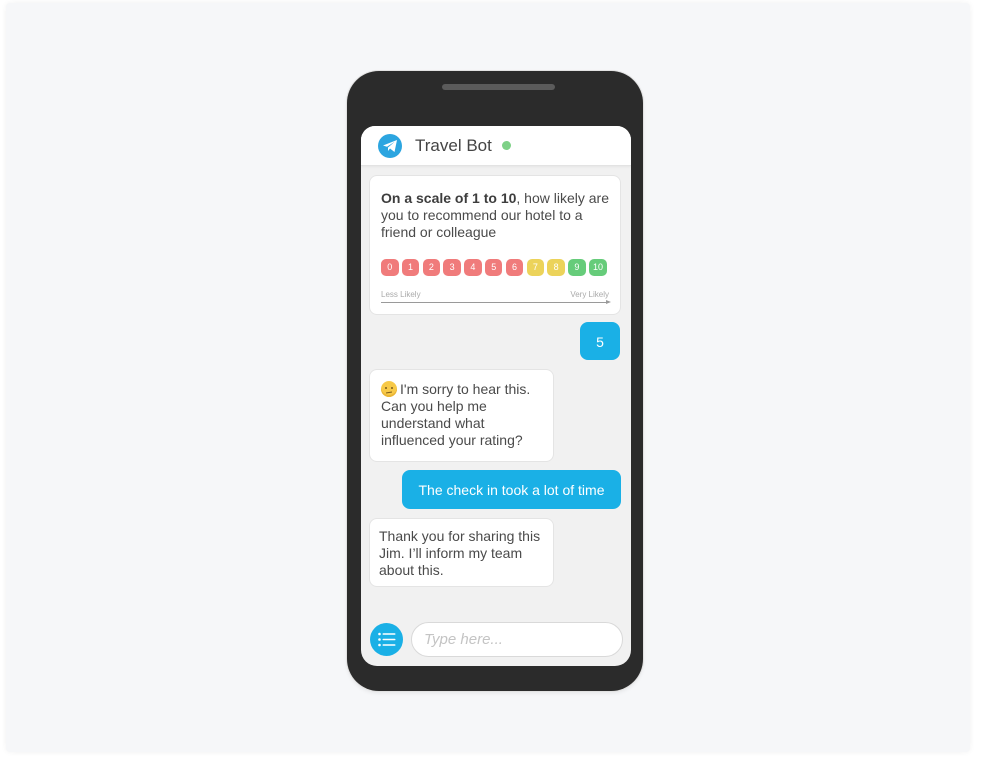 This screenshot has width=982, height=758. Describe the element at coordinates (514, 267) in the screenshot. I see `rating-option-6: 6` at that location.